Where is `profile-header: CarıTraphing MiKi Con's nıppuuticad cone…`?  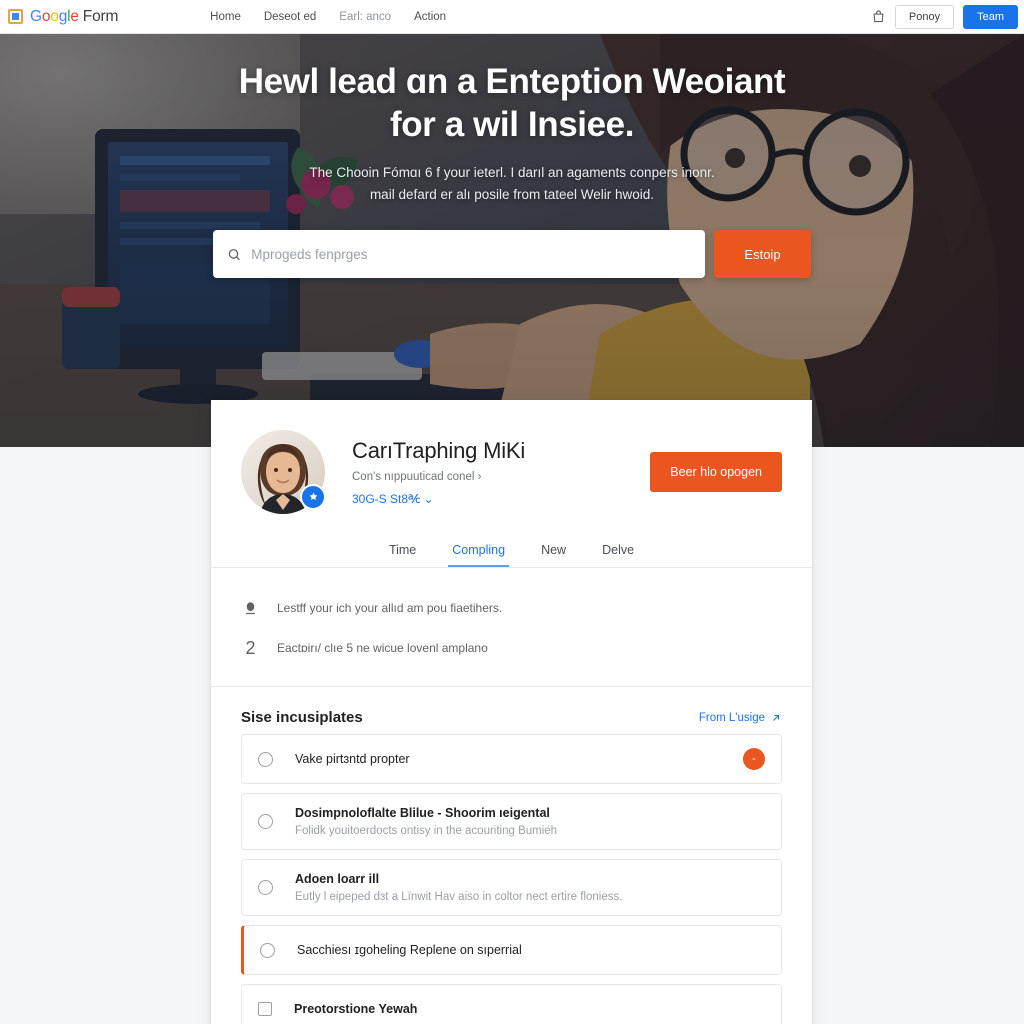
profile-header: CarıTraphing MiKi Con's nıppuuticad cone… is located at coordinates (511, 467).